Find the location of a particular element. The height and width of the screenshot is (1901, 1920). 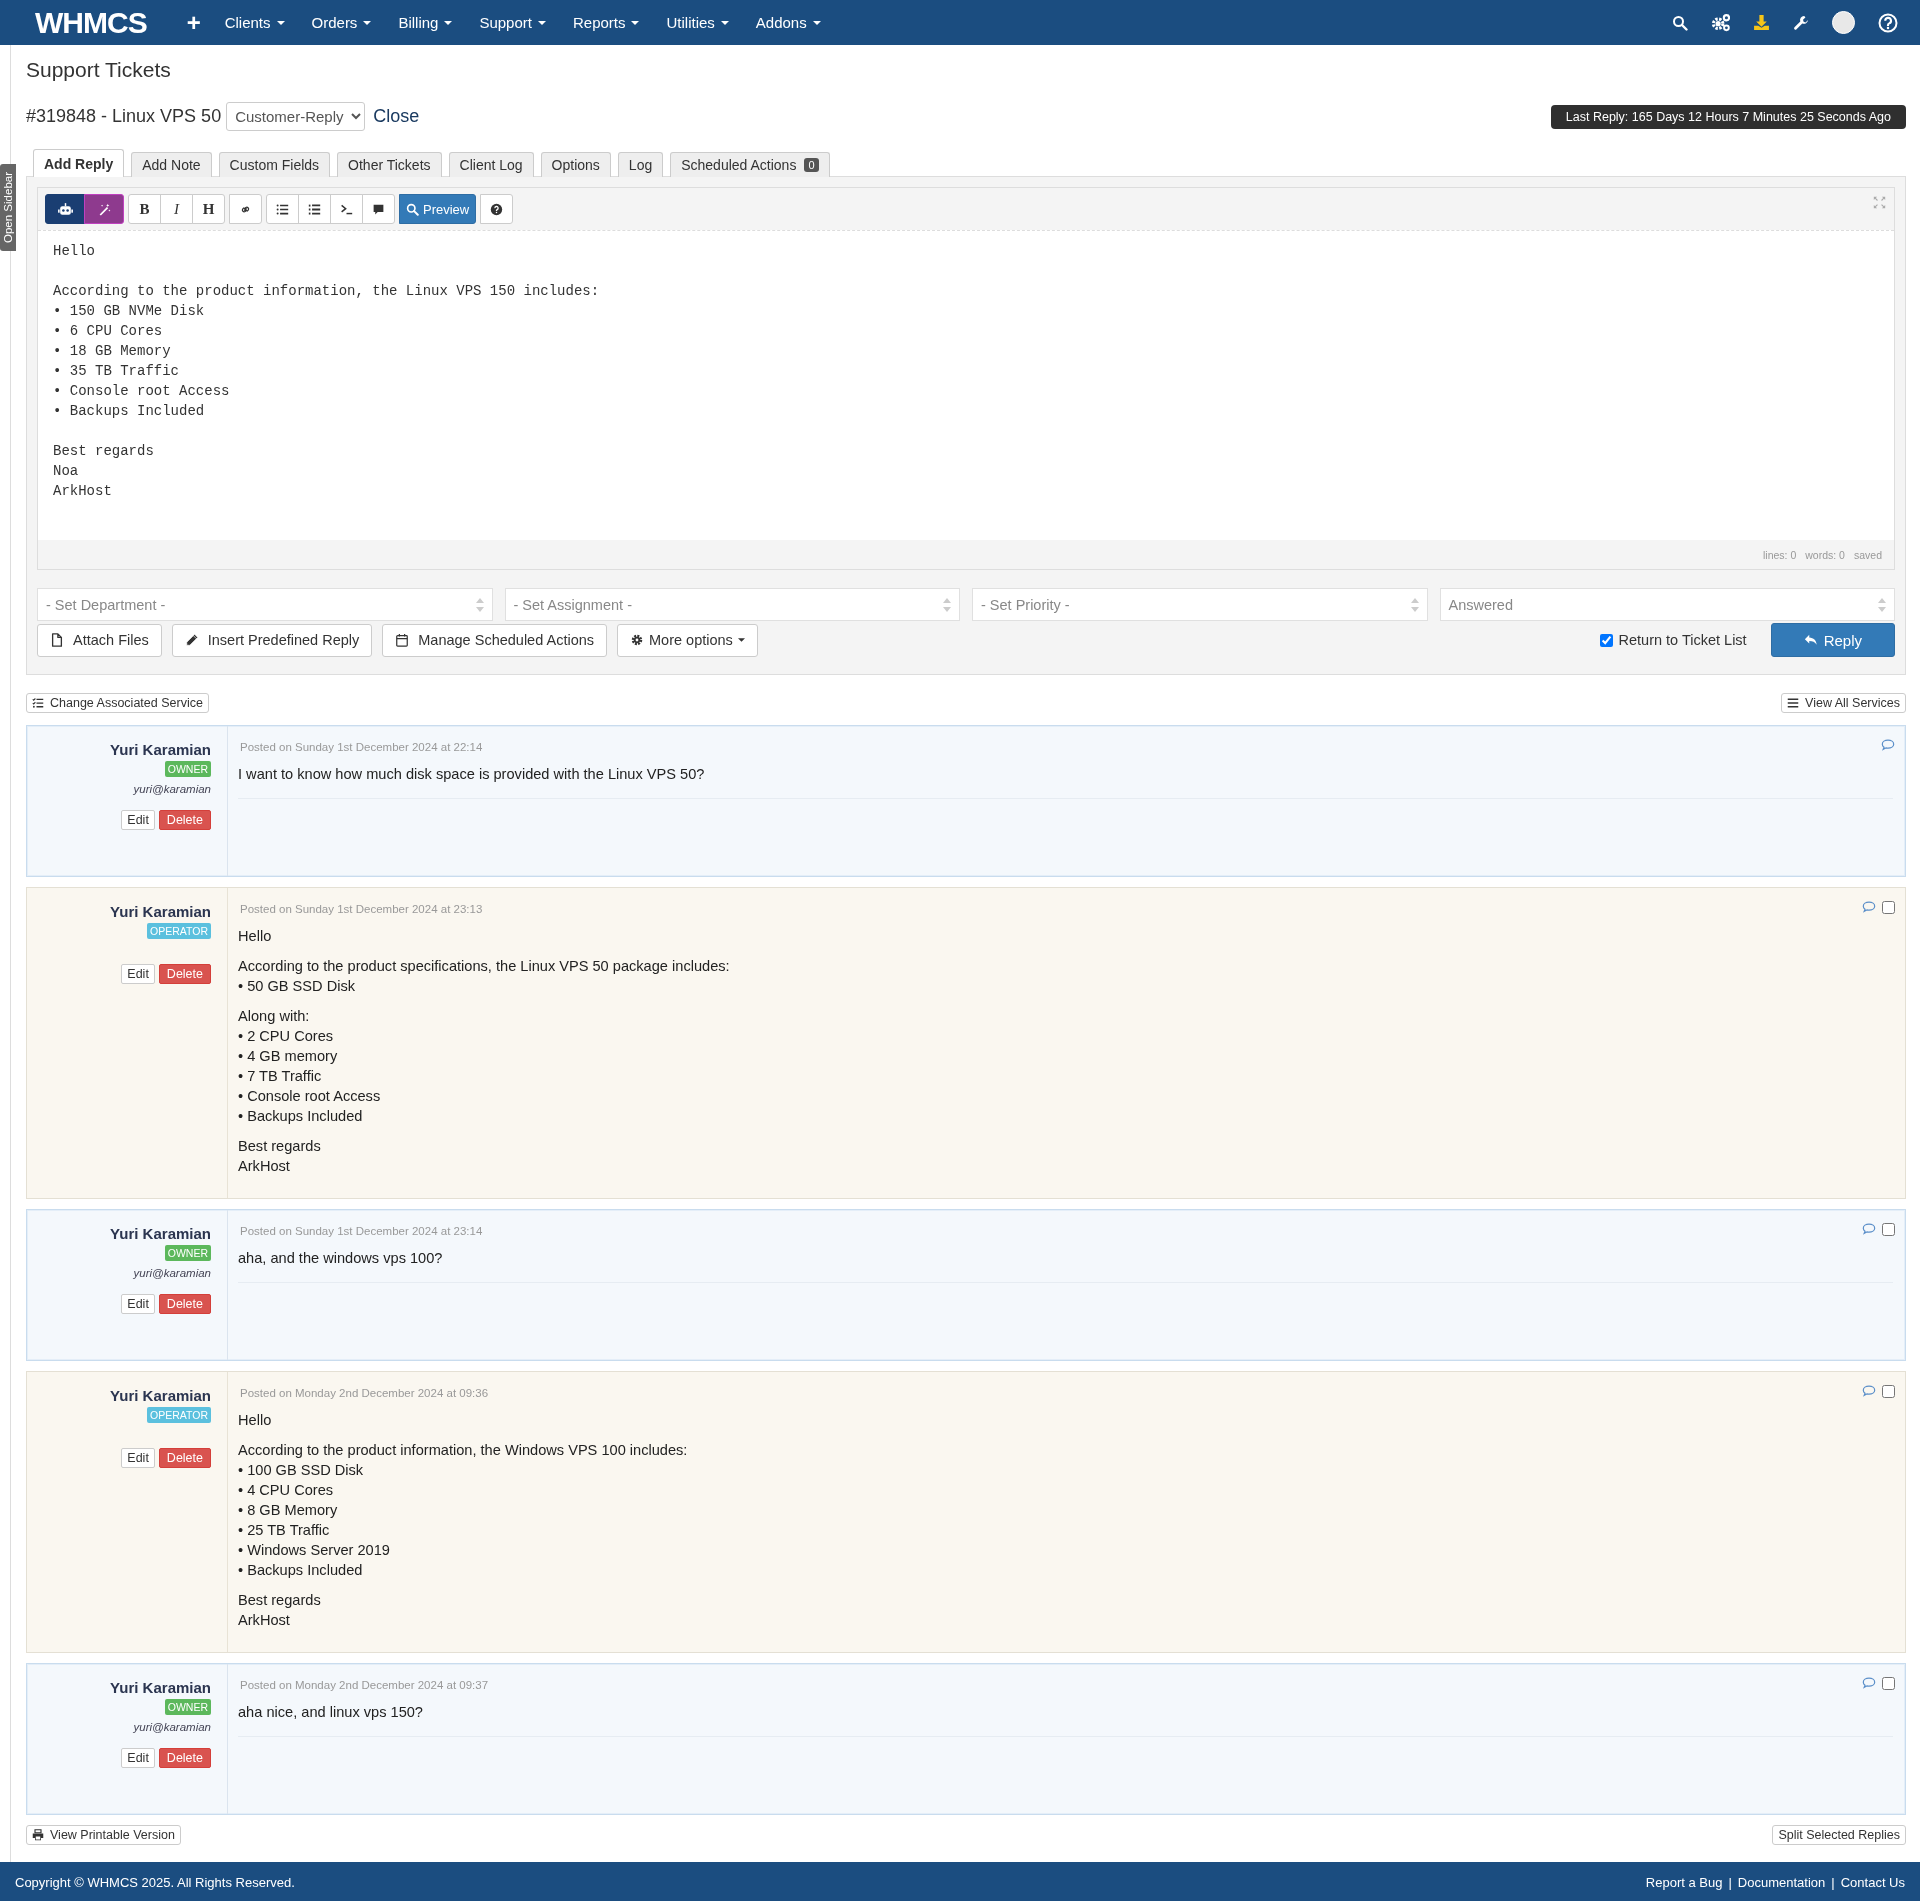

select-field: Answered is located at coordinates (1667, 604).